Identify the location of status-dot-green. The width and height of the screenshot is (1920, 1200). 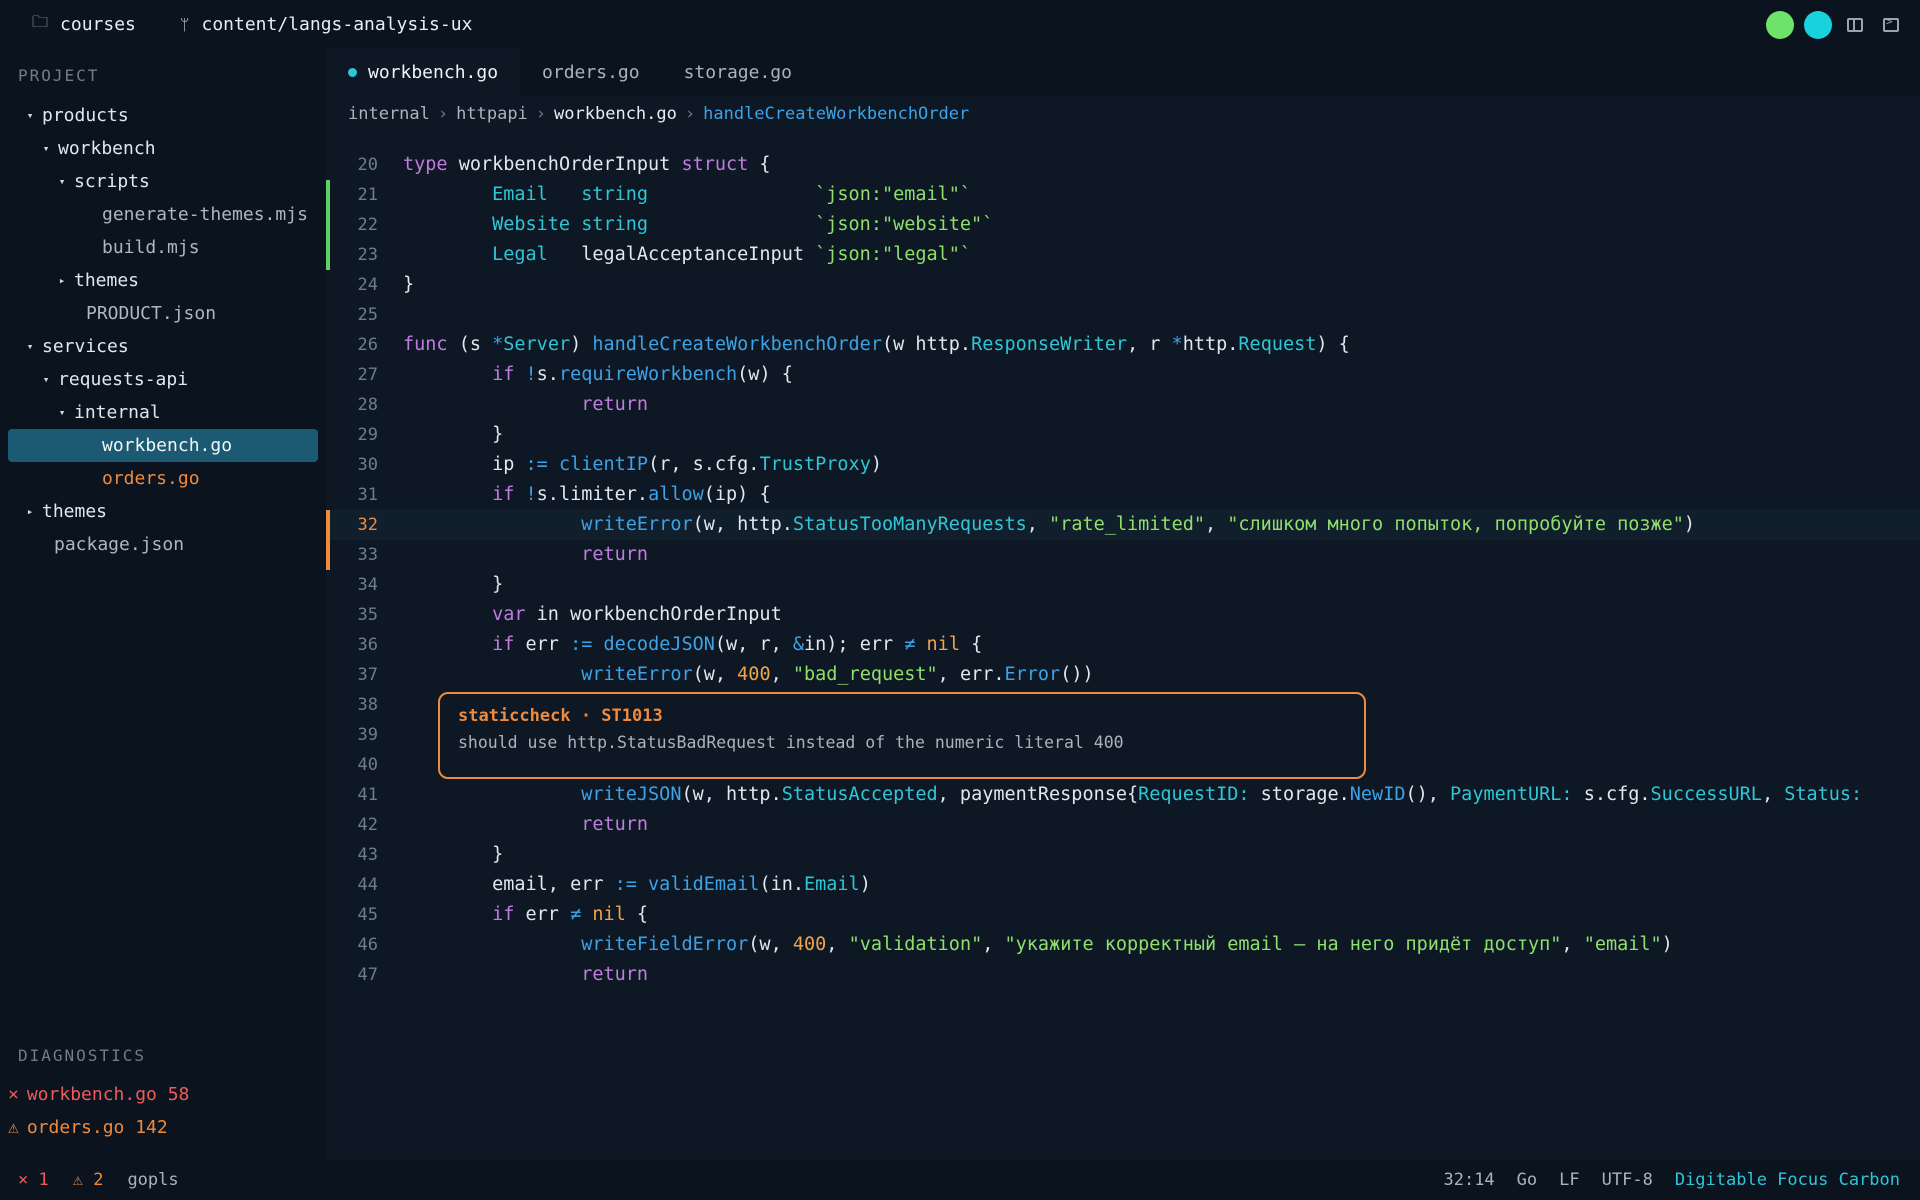
(1780, 25).